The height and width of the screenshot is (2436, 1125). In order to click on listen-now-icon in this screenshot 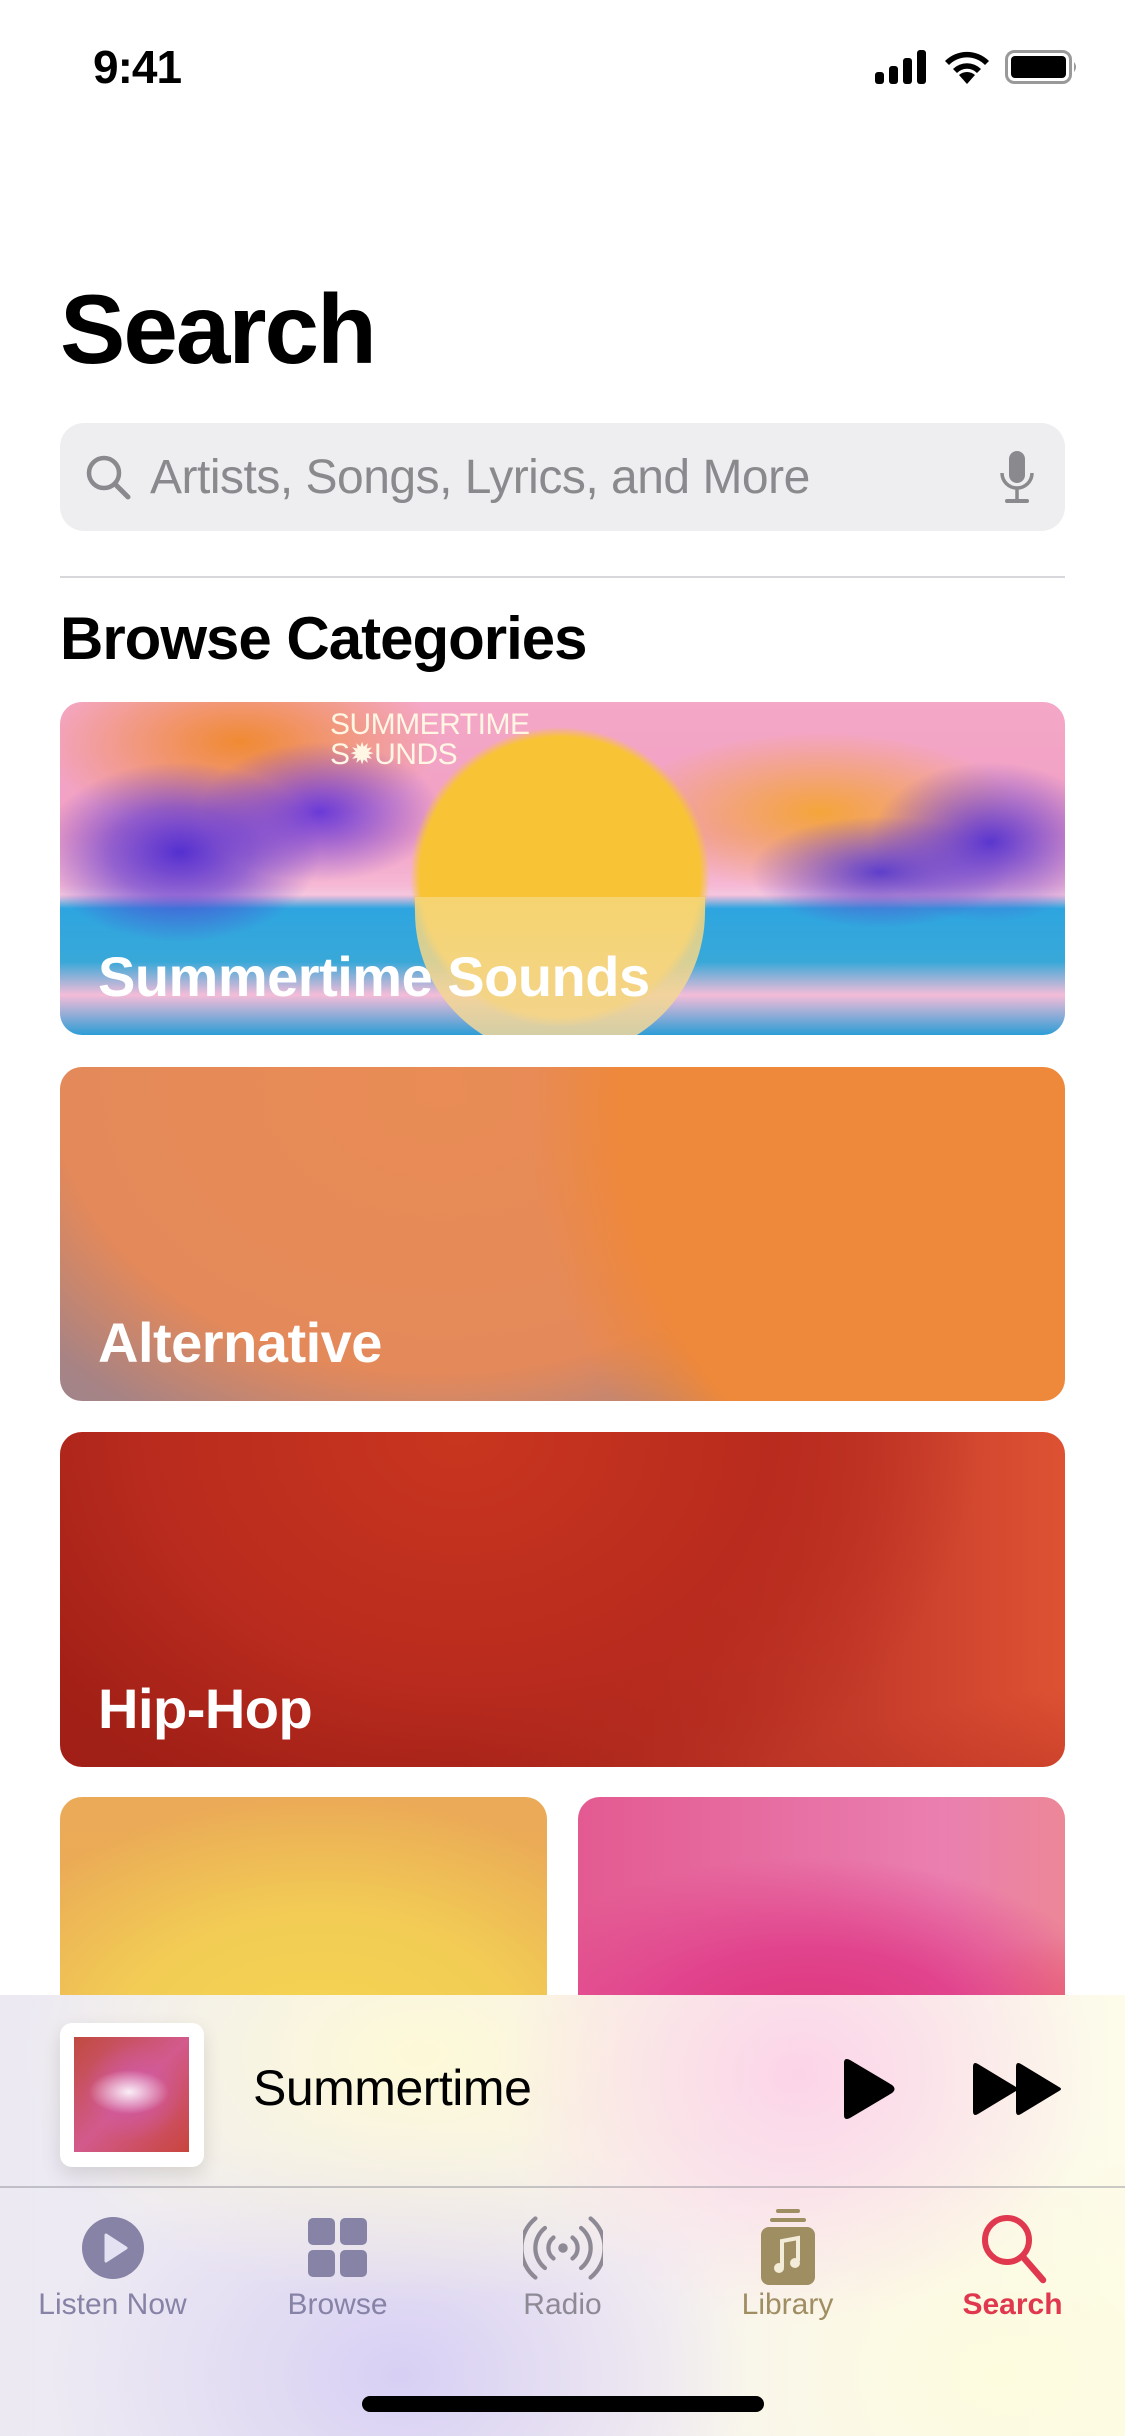, I will do `click(112, 2248)`.